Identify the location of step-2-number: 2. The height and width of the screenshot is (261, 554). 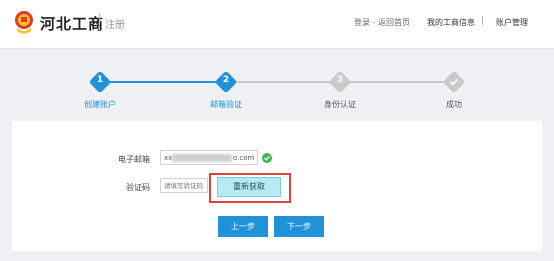
(226, 80).